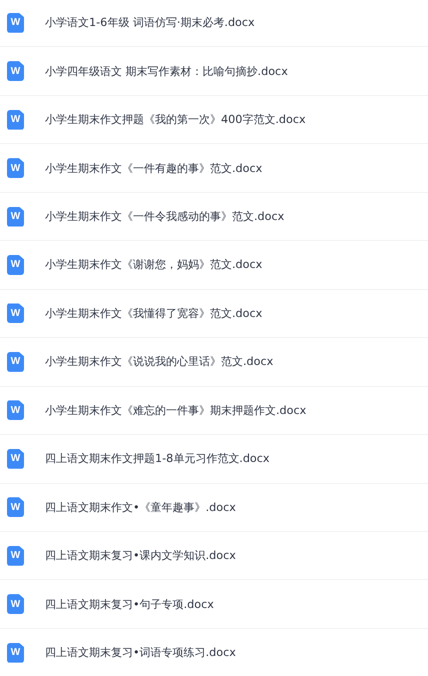 Image resolution: width=428 pixels, height=676 pixels. Describe the element at coordinates (164, 216) in the screenshot. I see `file-name: 小学生期末作文《一件令我感动的事》范文.docx` at that location.